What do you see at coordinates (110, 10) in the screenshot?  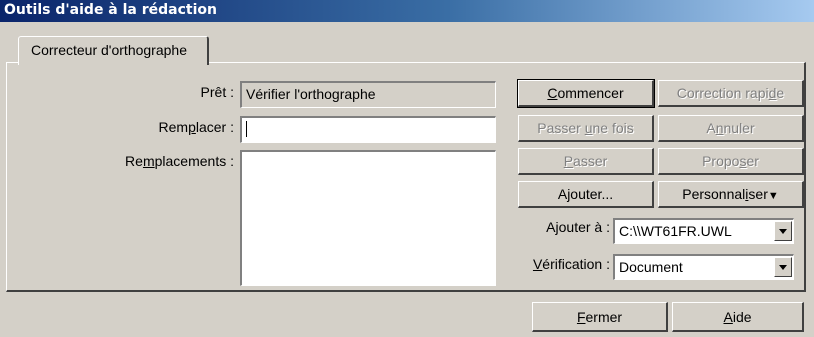 I see `window-title: Outils d'aide à la rédaction` at bounding box center [110, 10].